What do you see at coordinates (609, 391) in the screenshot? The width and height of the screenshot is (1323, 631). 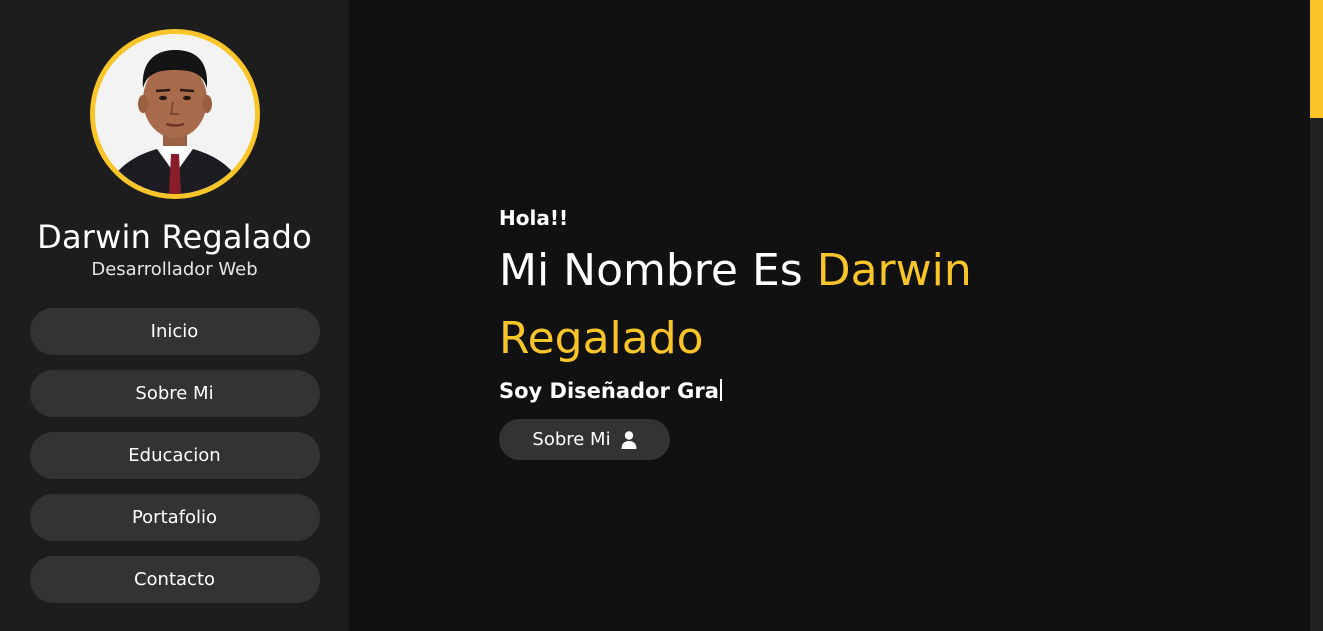 I see `typed-text: Soy Diseñador Gra` at bounding box center [609, 391].